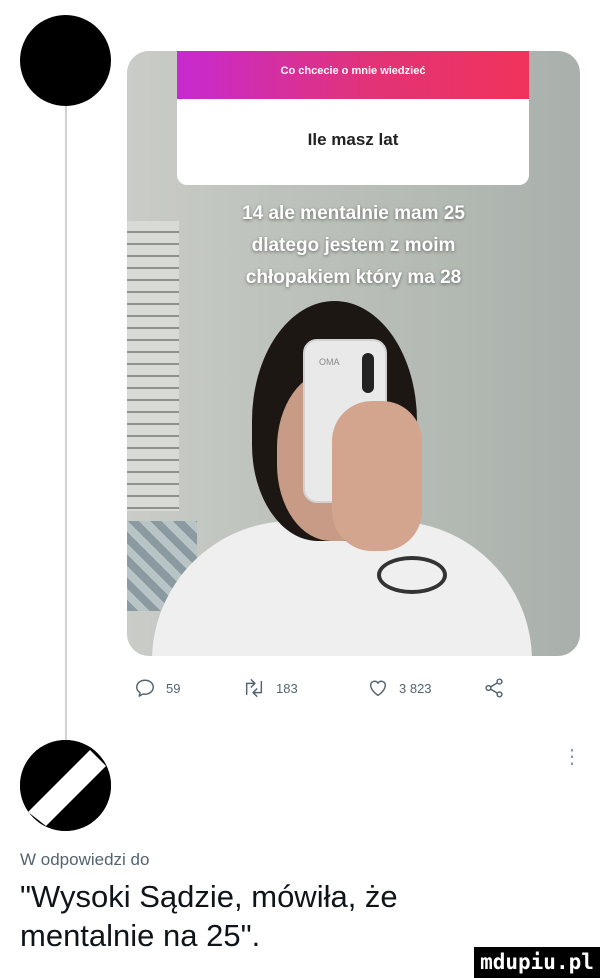  I want to click on phone-case-text: OMA, so click(329, 362).